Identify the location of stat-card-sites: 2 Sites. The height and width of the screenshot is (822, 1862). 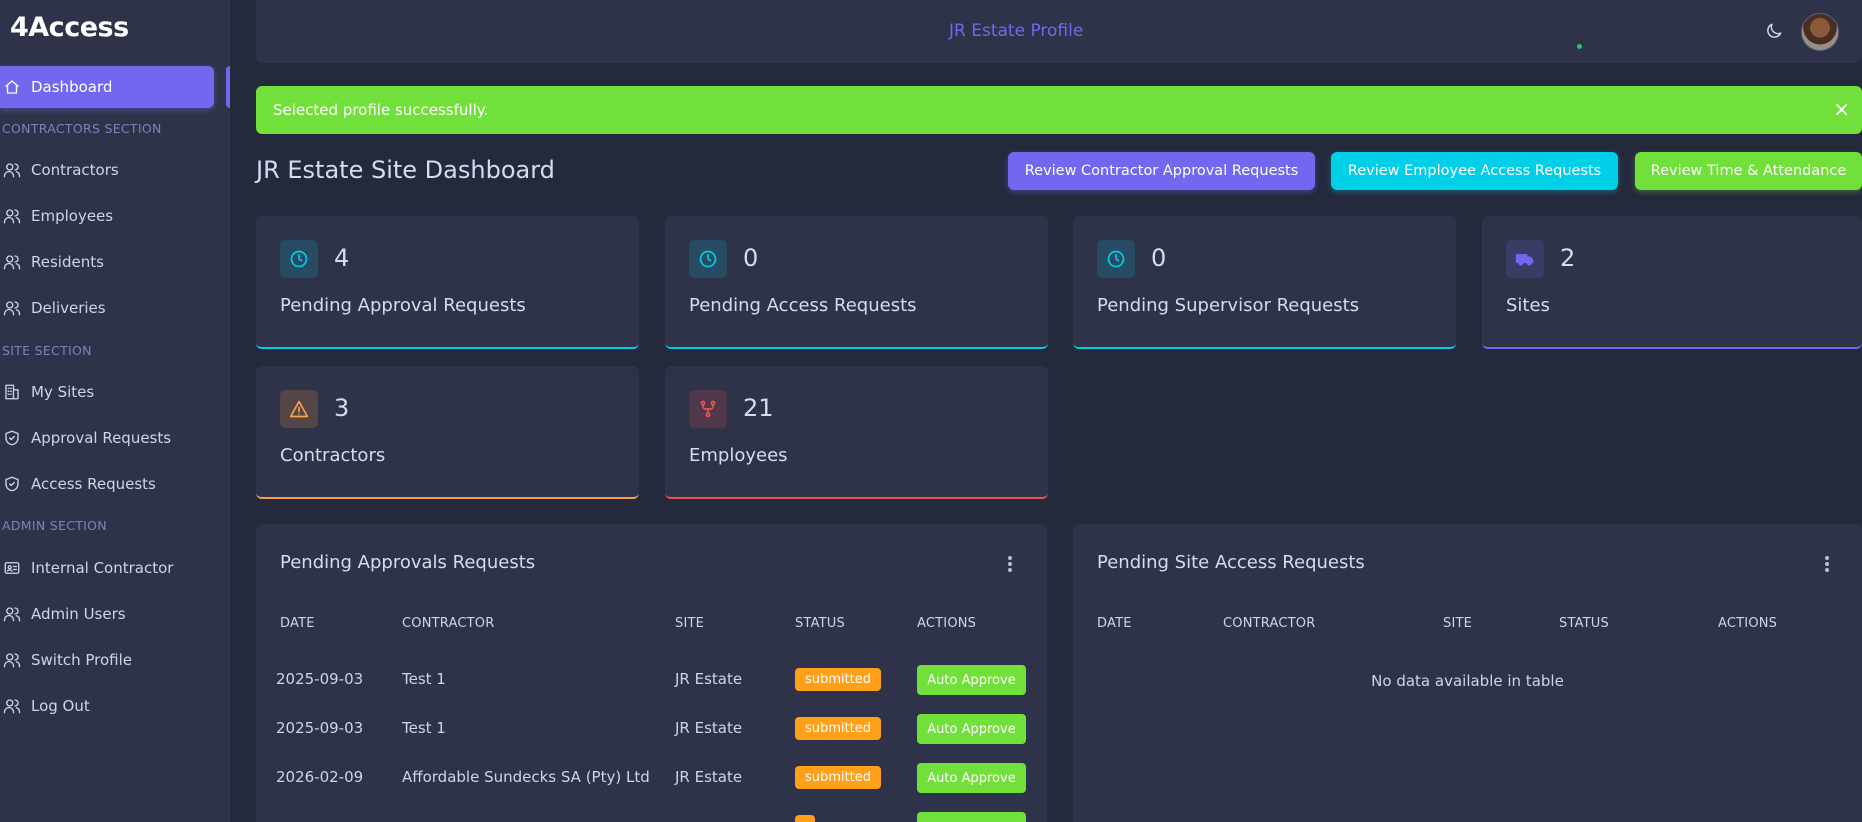
(1672, 282).